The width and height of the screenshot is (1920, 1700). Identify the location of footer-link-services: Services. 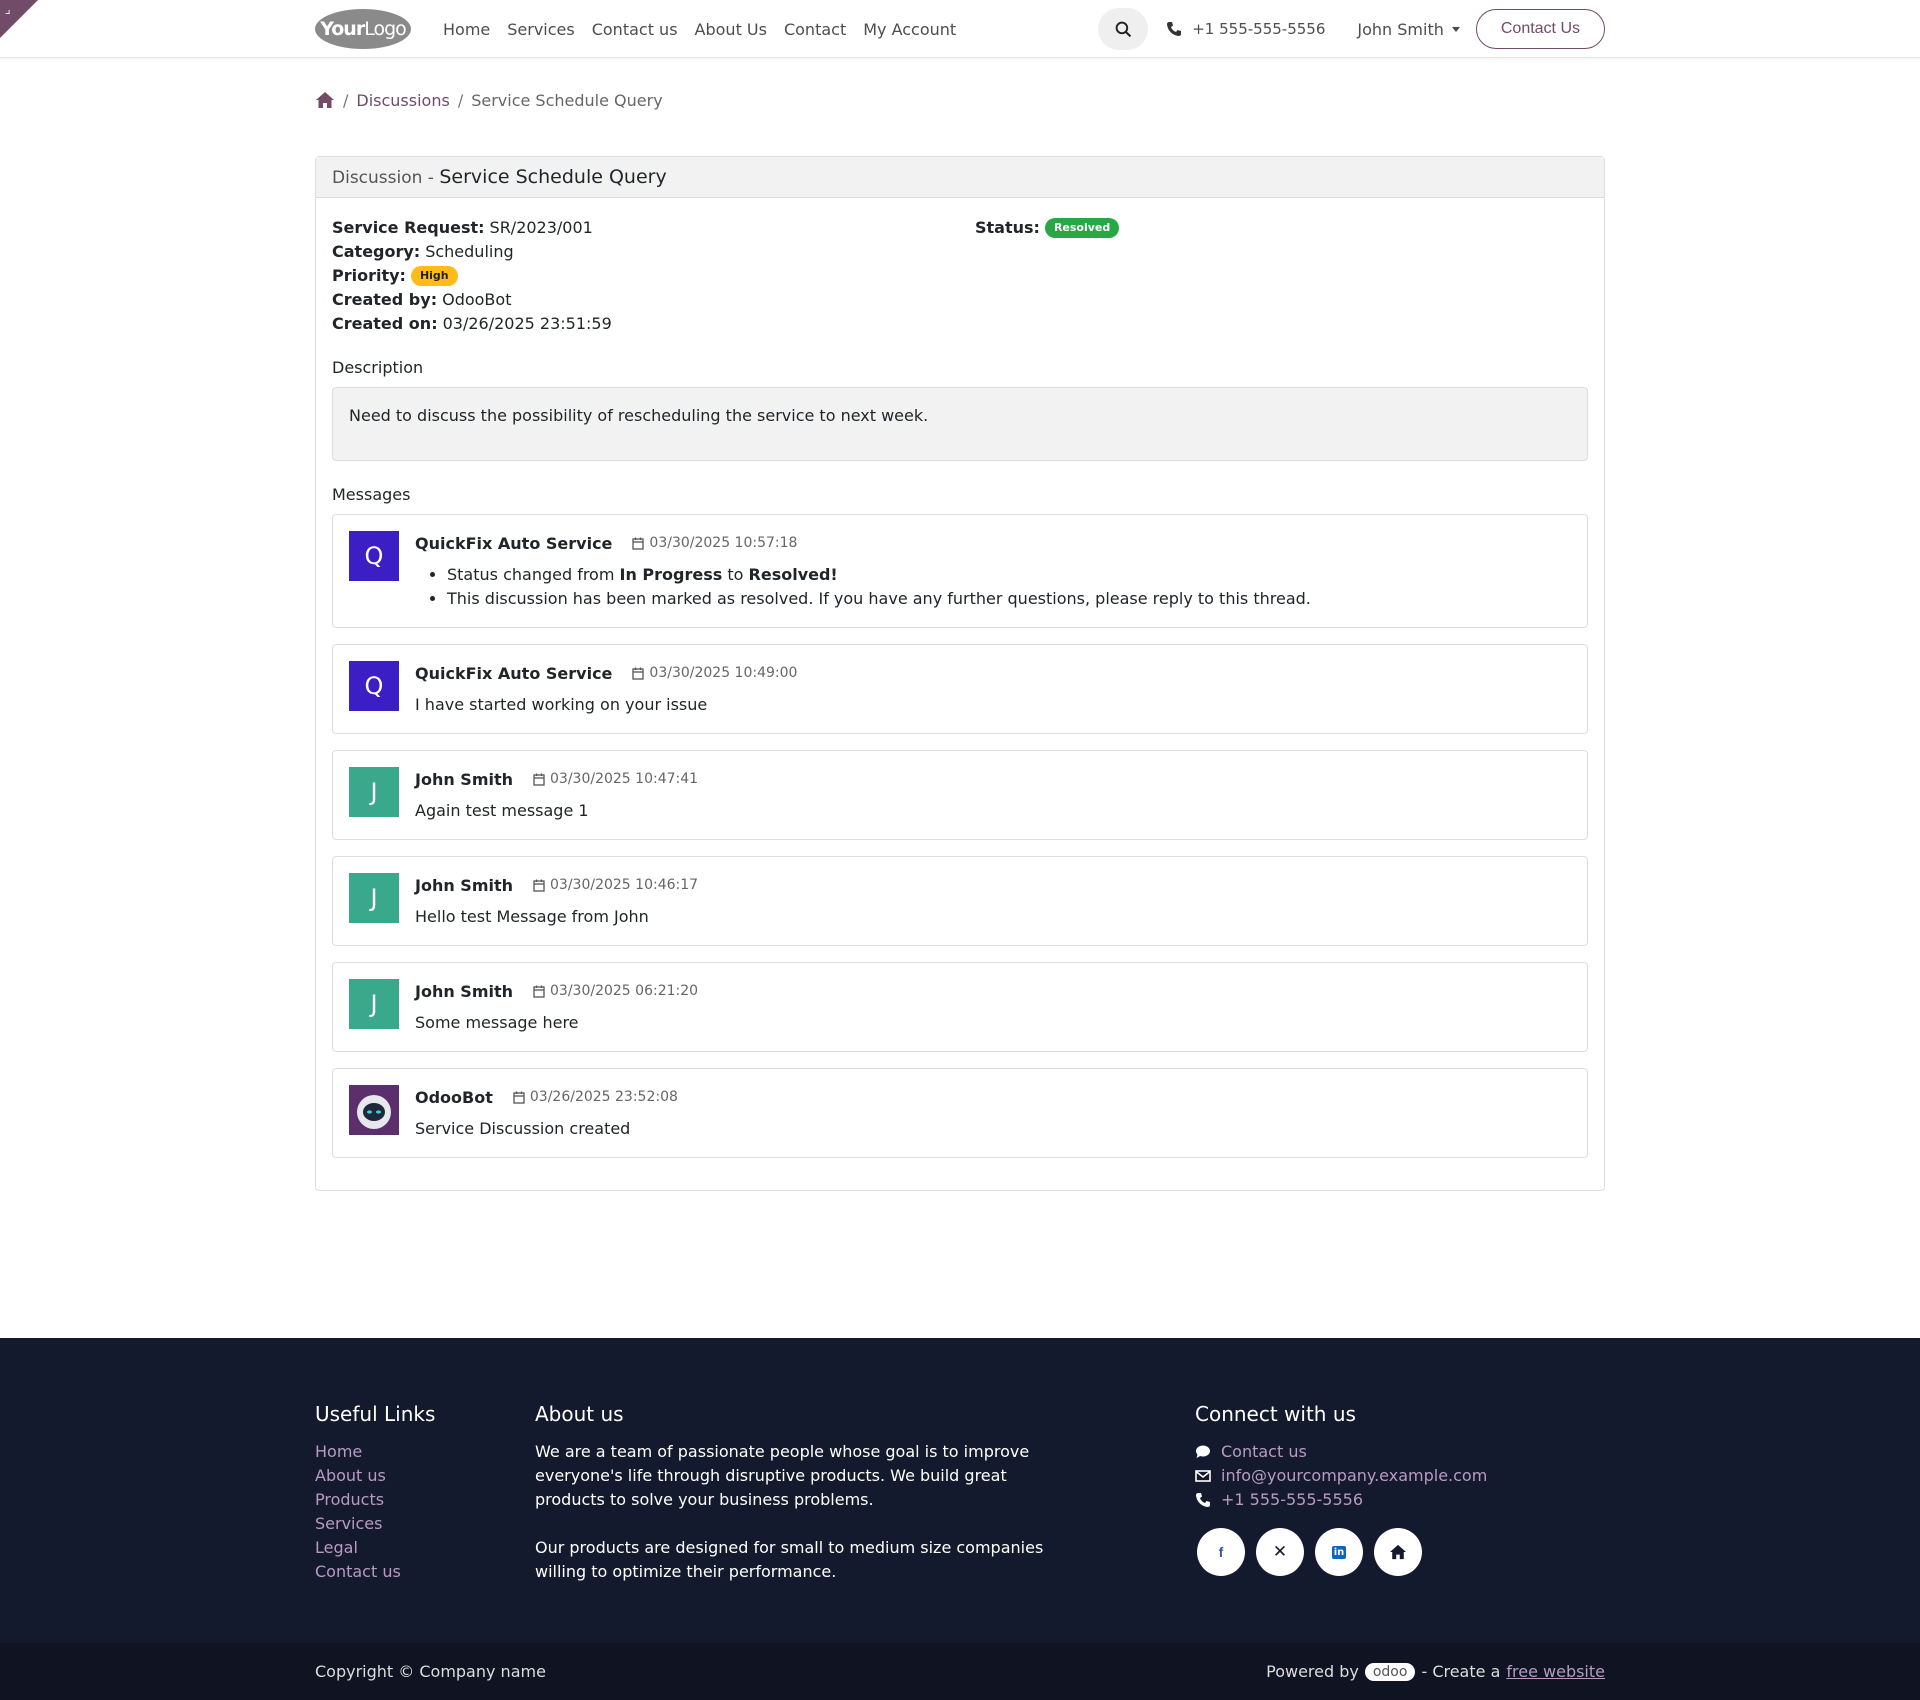
(425, 1524).